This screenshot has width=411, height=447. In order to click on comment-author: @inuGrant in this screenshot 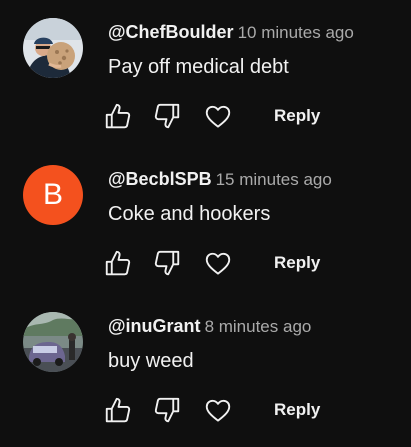, I will do `click(154, 326)`.